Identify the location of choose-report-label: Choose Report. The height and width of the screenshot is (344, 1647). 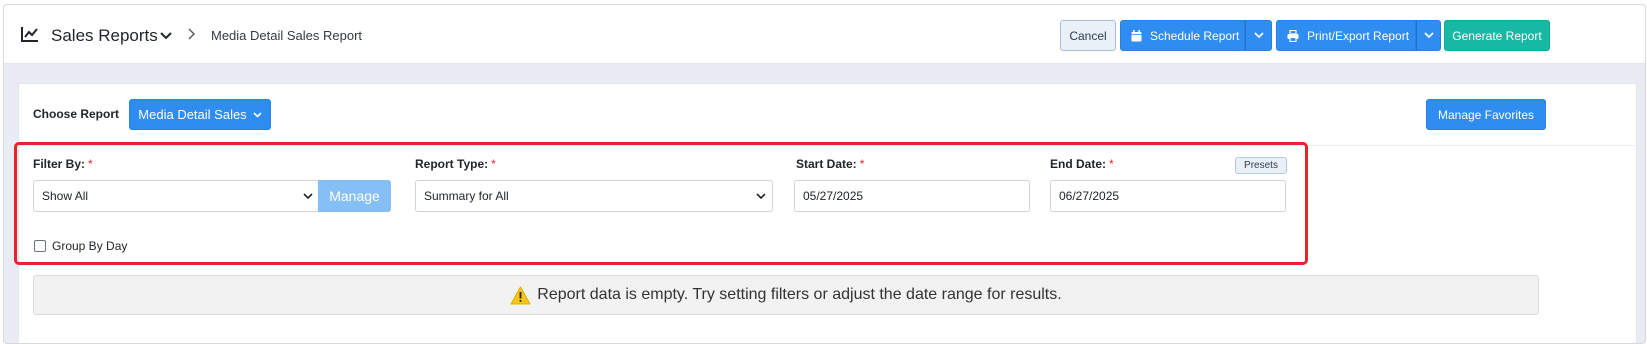
(76, 114).